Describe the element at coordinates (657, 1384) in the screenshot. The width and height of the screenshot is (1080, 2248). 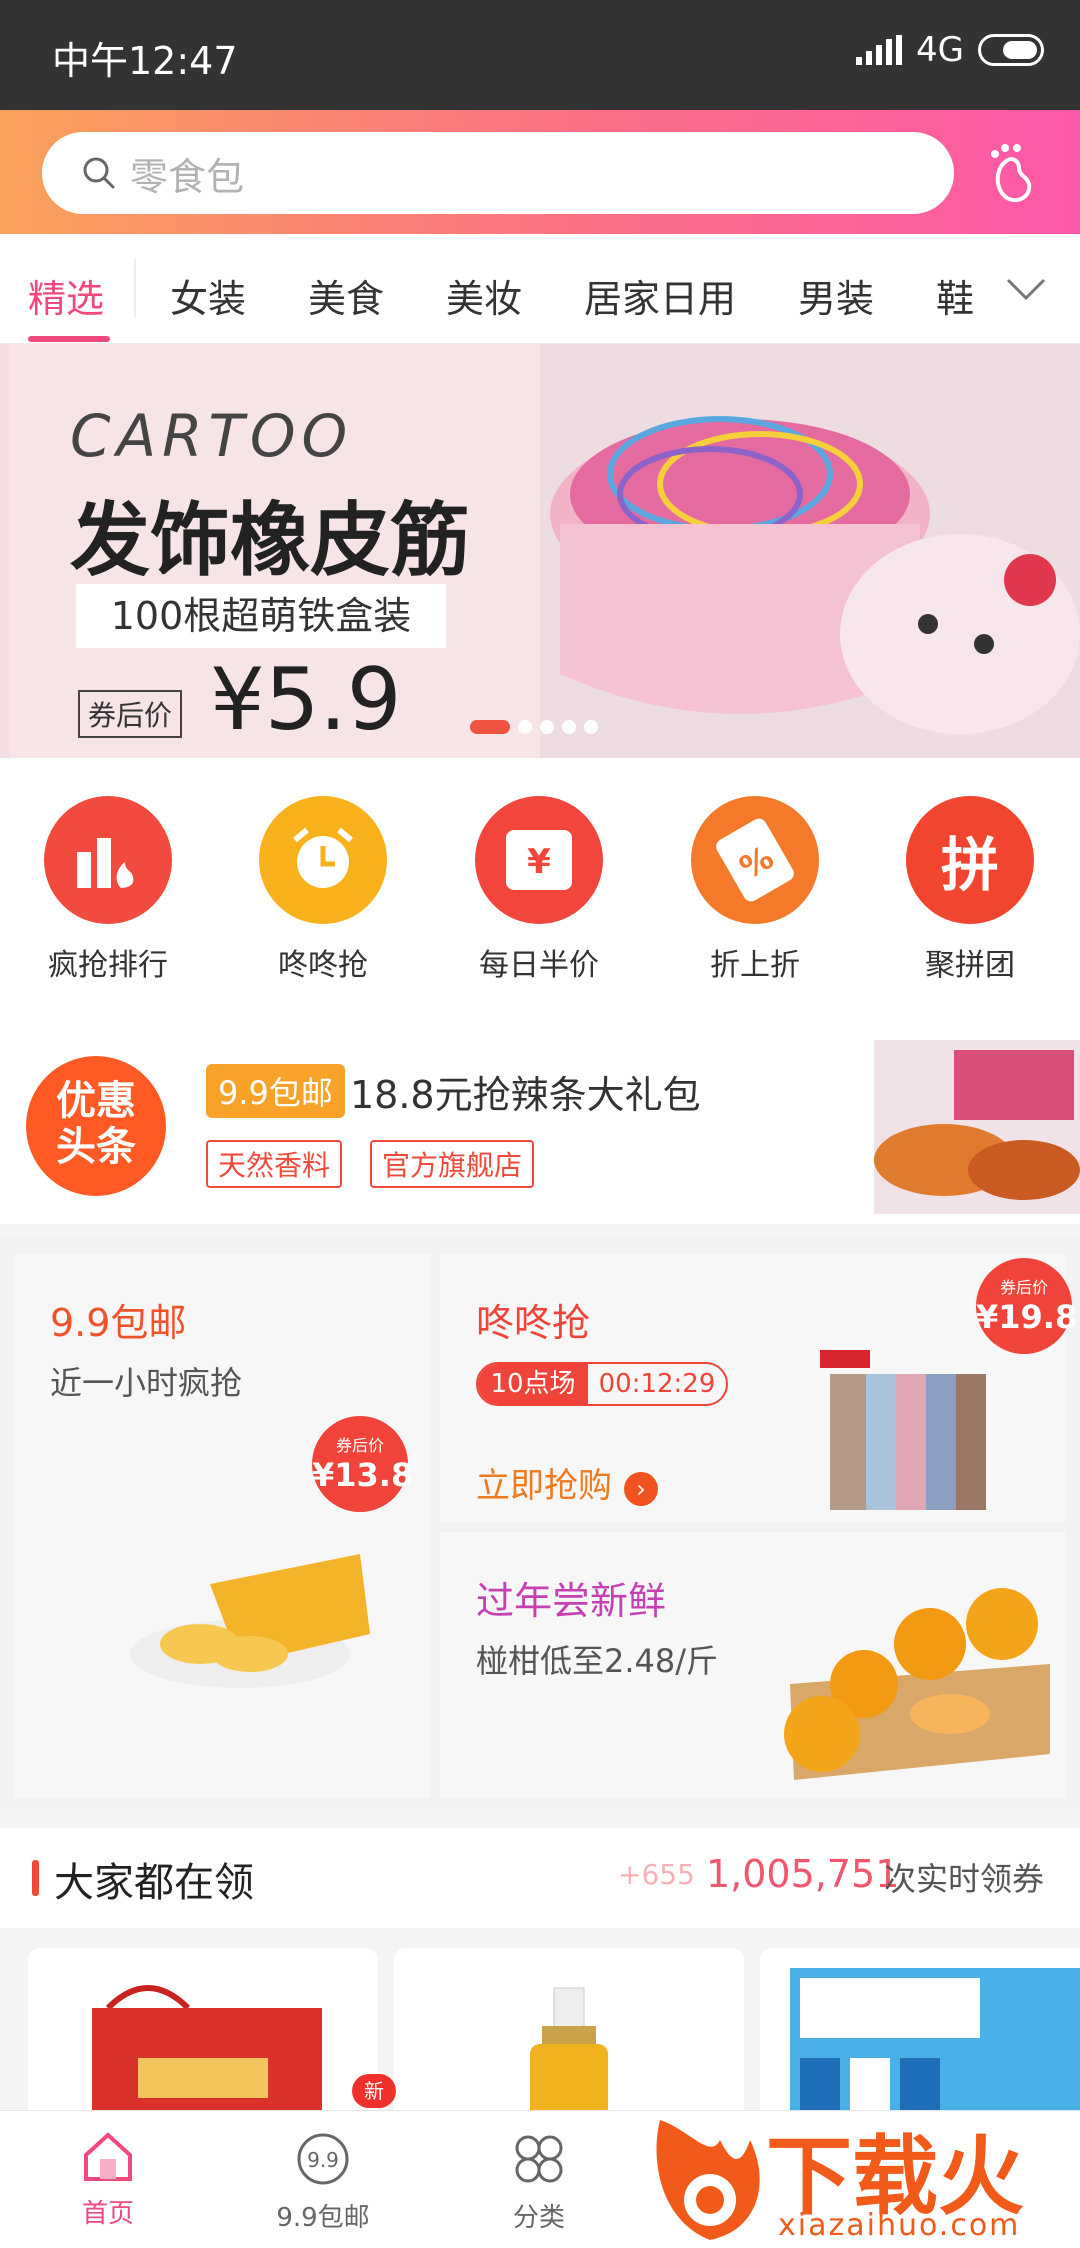
I see `countdown-value: 00:12:29` at that location.